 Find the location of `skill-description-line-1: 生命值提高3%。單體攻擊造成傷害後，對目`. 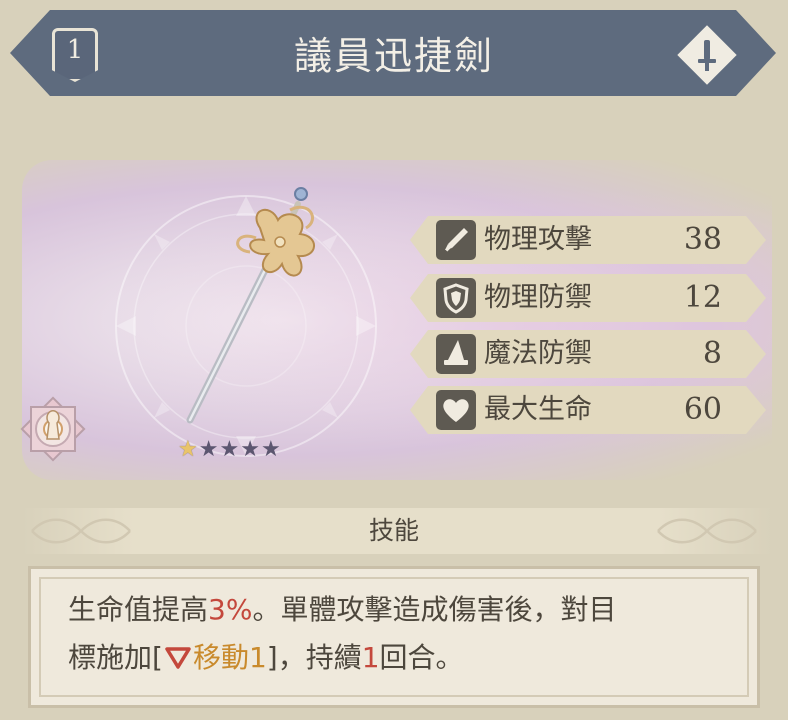

skill-description-line-1: 生命值提高3%。單體攻擊造成傷害後，對目 is located at coordinates (403, 610).